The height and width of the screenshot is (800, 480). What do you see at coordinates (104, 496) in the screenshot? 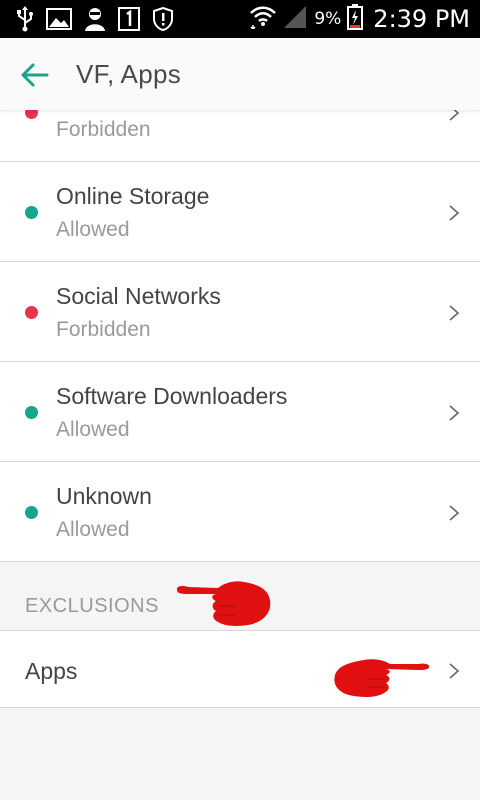
I see `category-name: Unknown` at bounding box center [104, 496].